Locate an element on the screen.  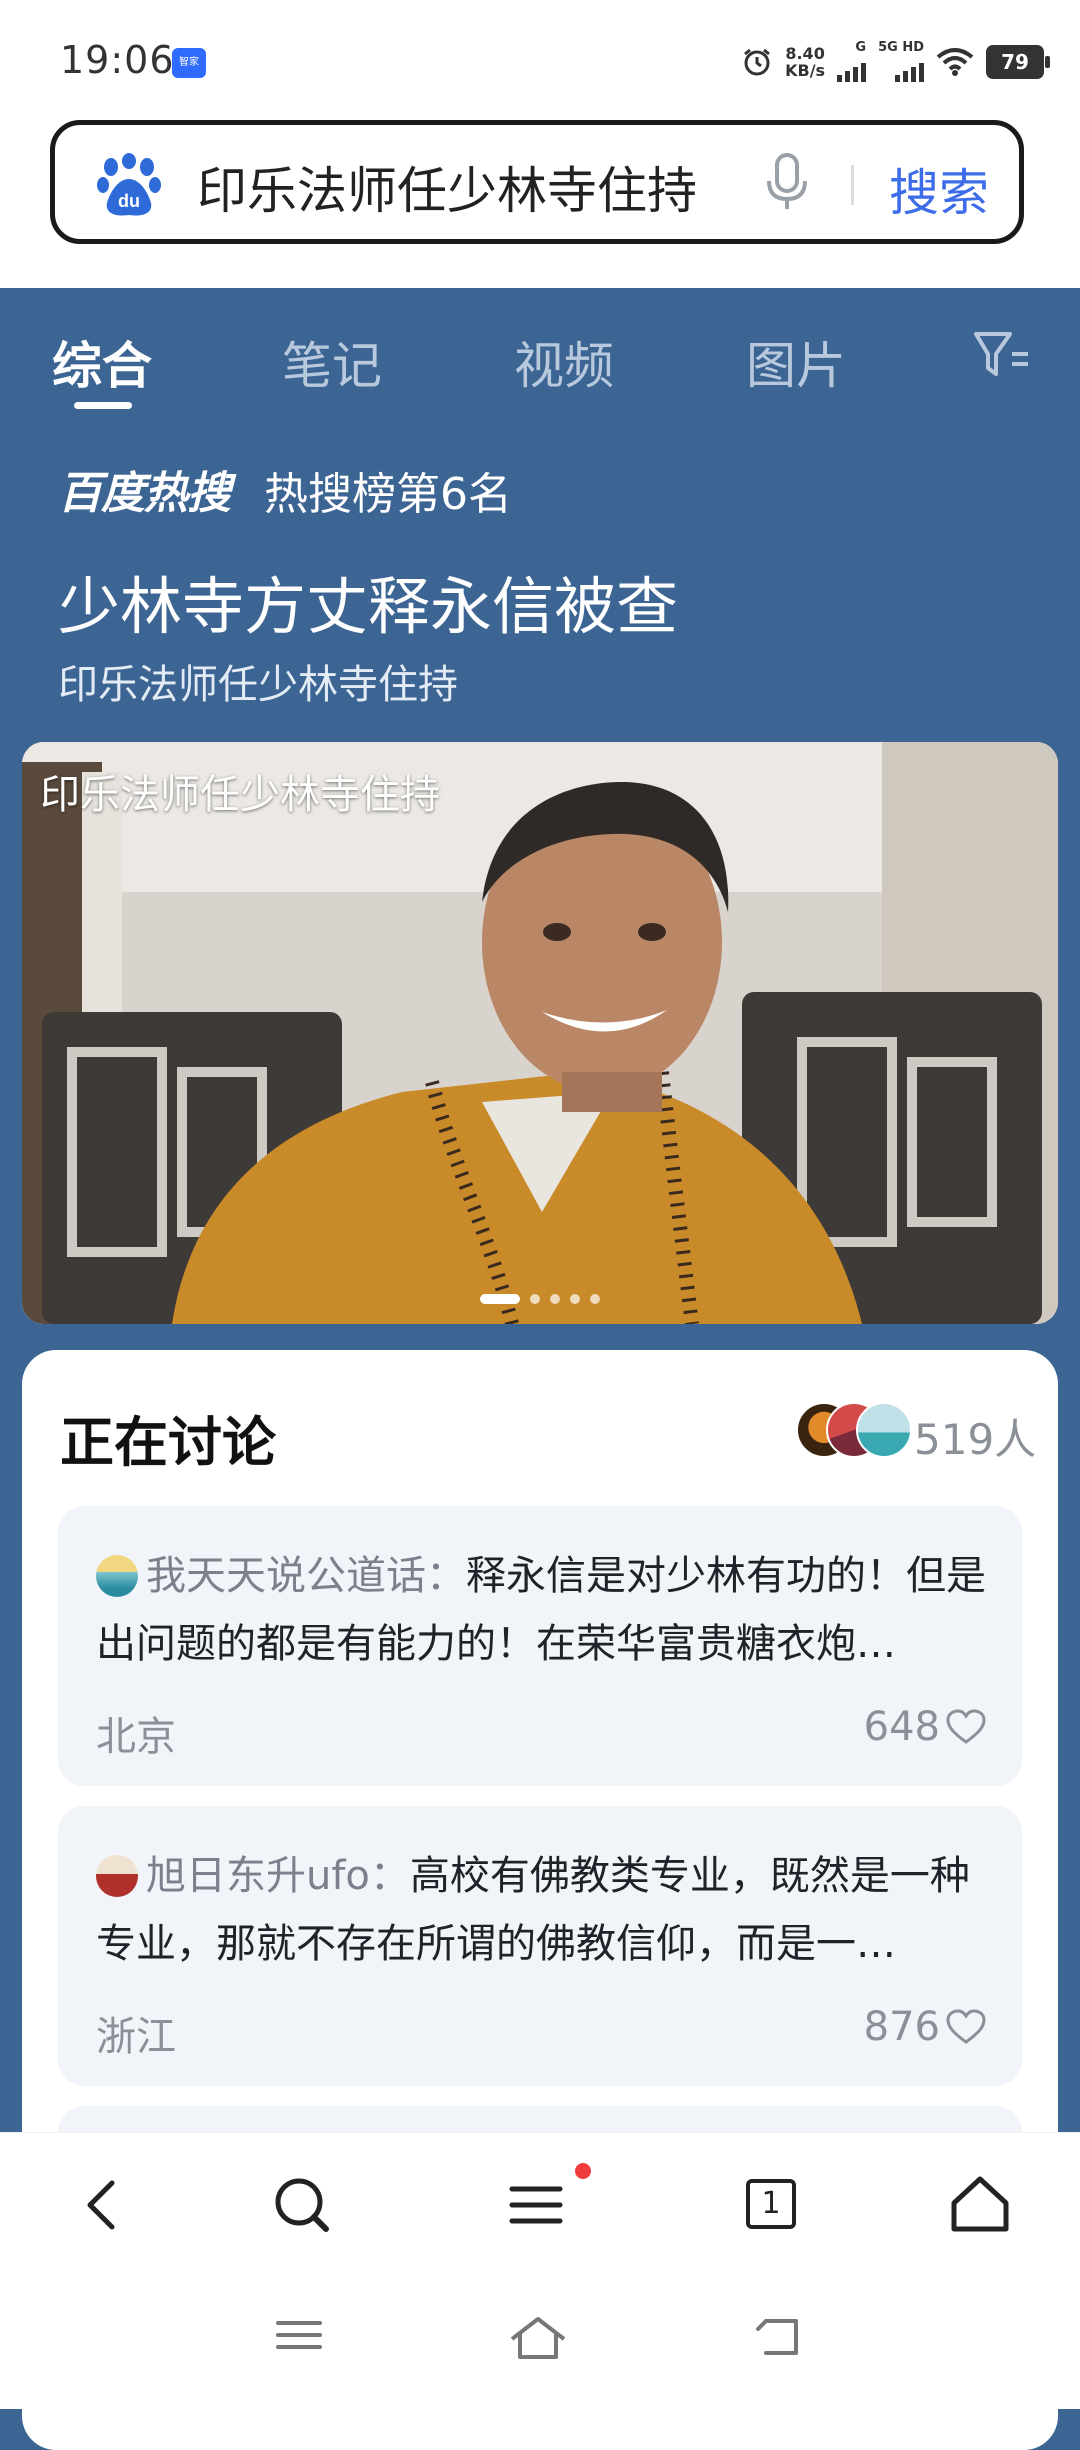
search-bar: du 印乐法师任少林寺住持 搜索 is located at coordinates (537, 182).